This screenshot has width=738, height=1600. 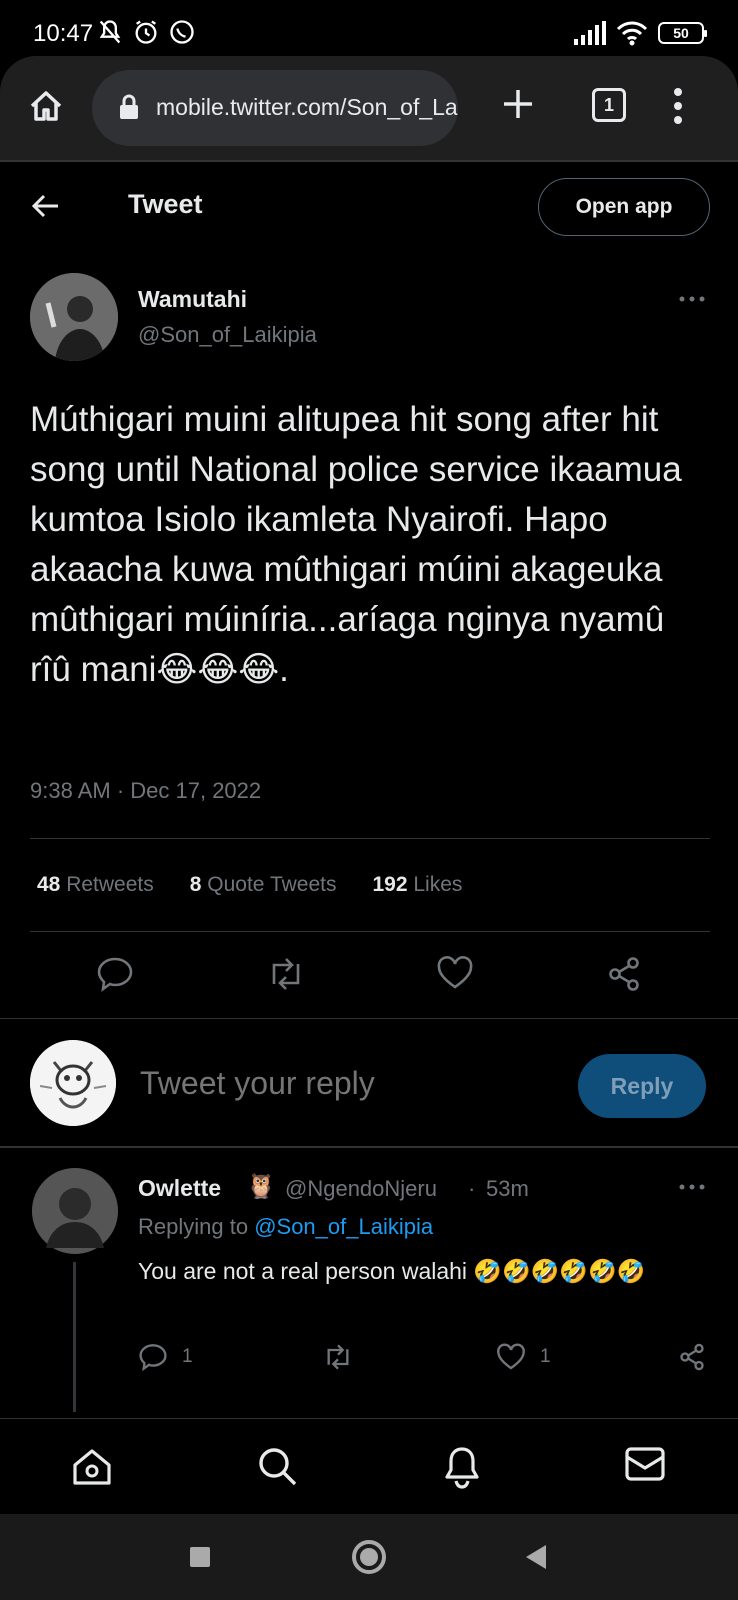 What do you see at coordinates (165, 204) in the screenshot?
I see `page-title: Tweet` at bounding box center [165, 204].